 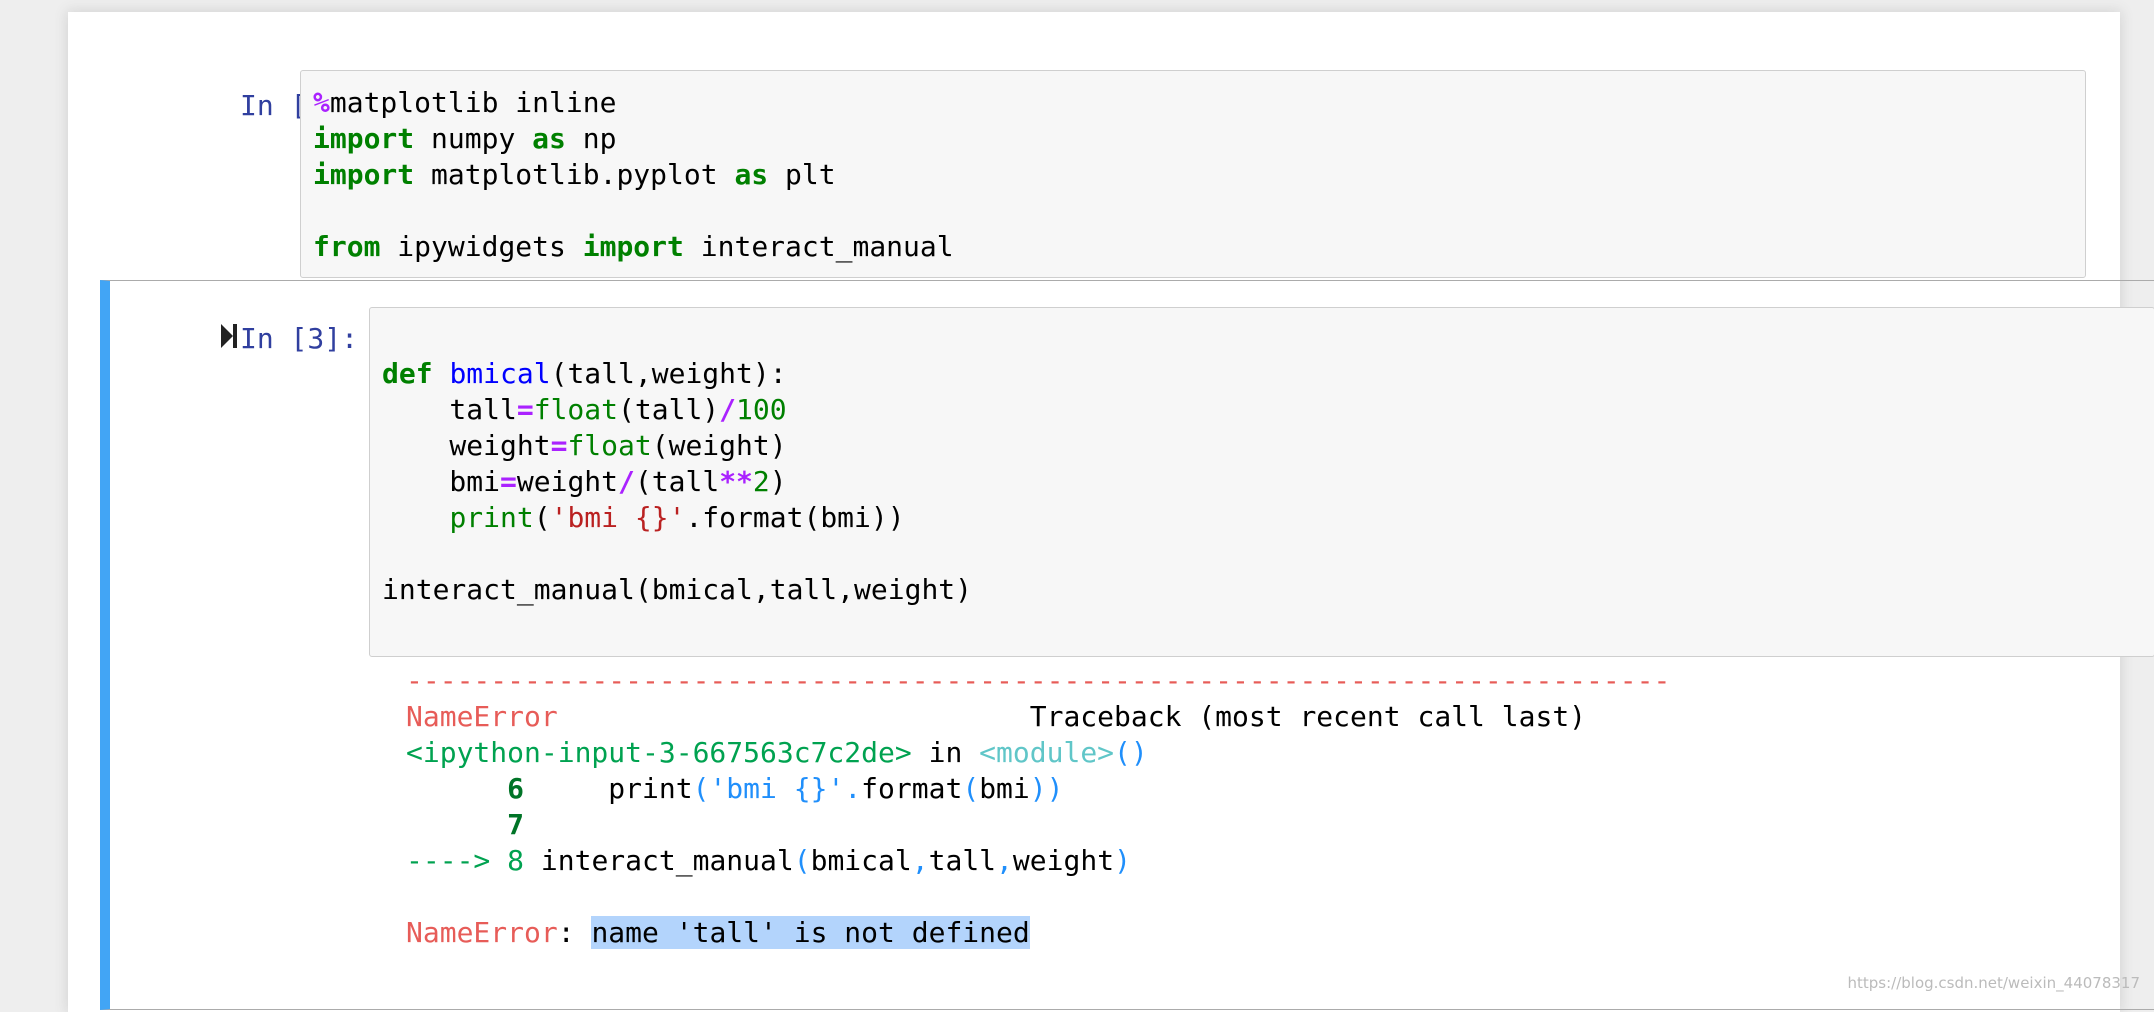 What do you see at coordinates (516, 860) in the screenshot?
I see `line-number: 8` at bounding box center [516, 860].